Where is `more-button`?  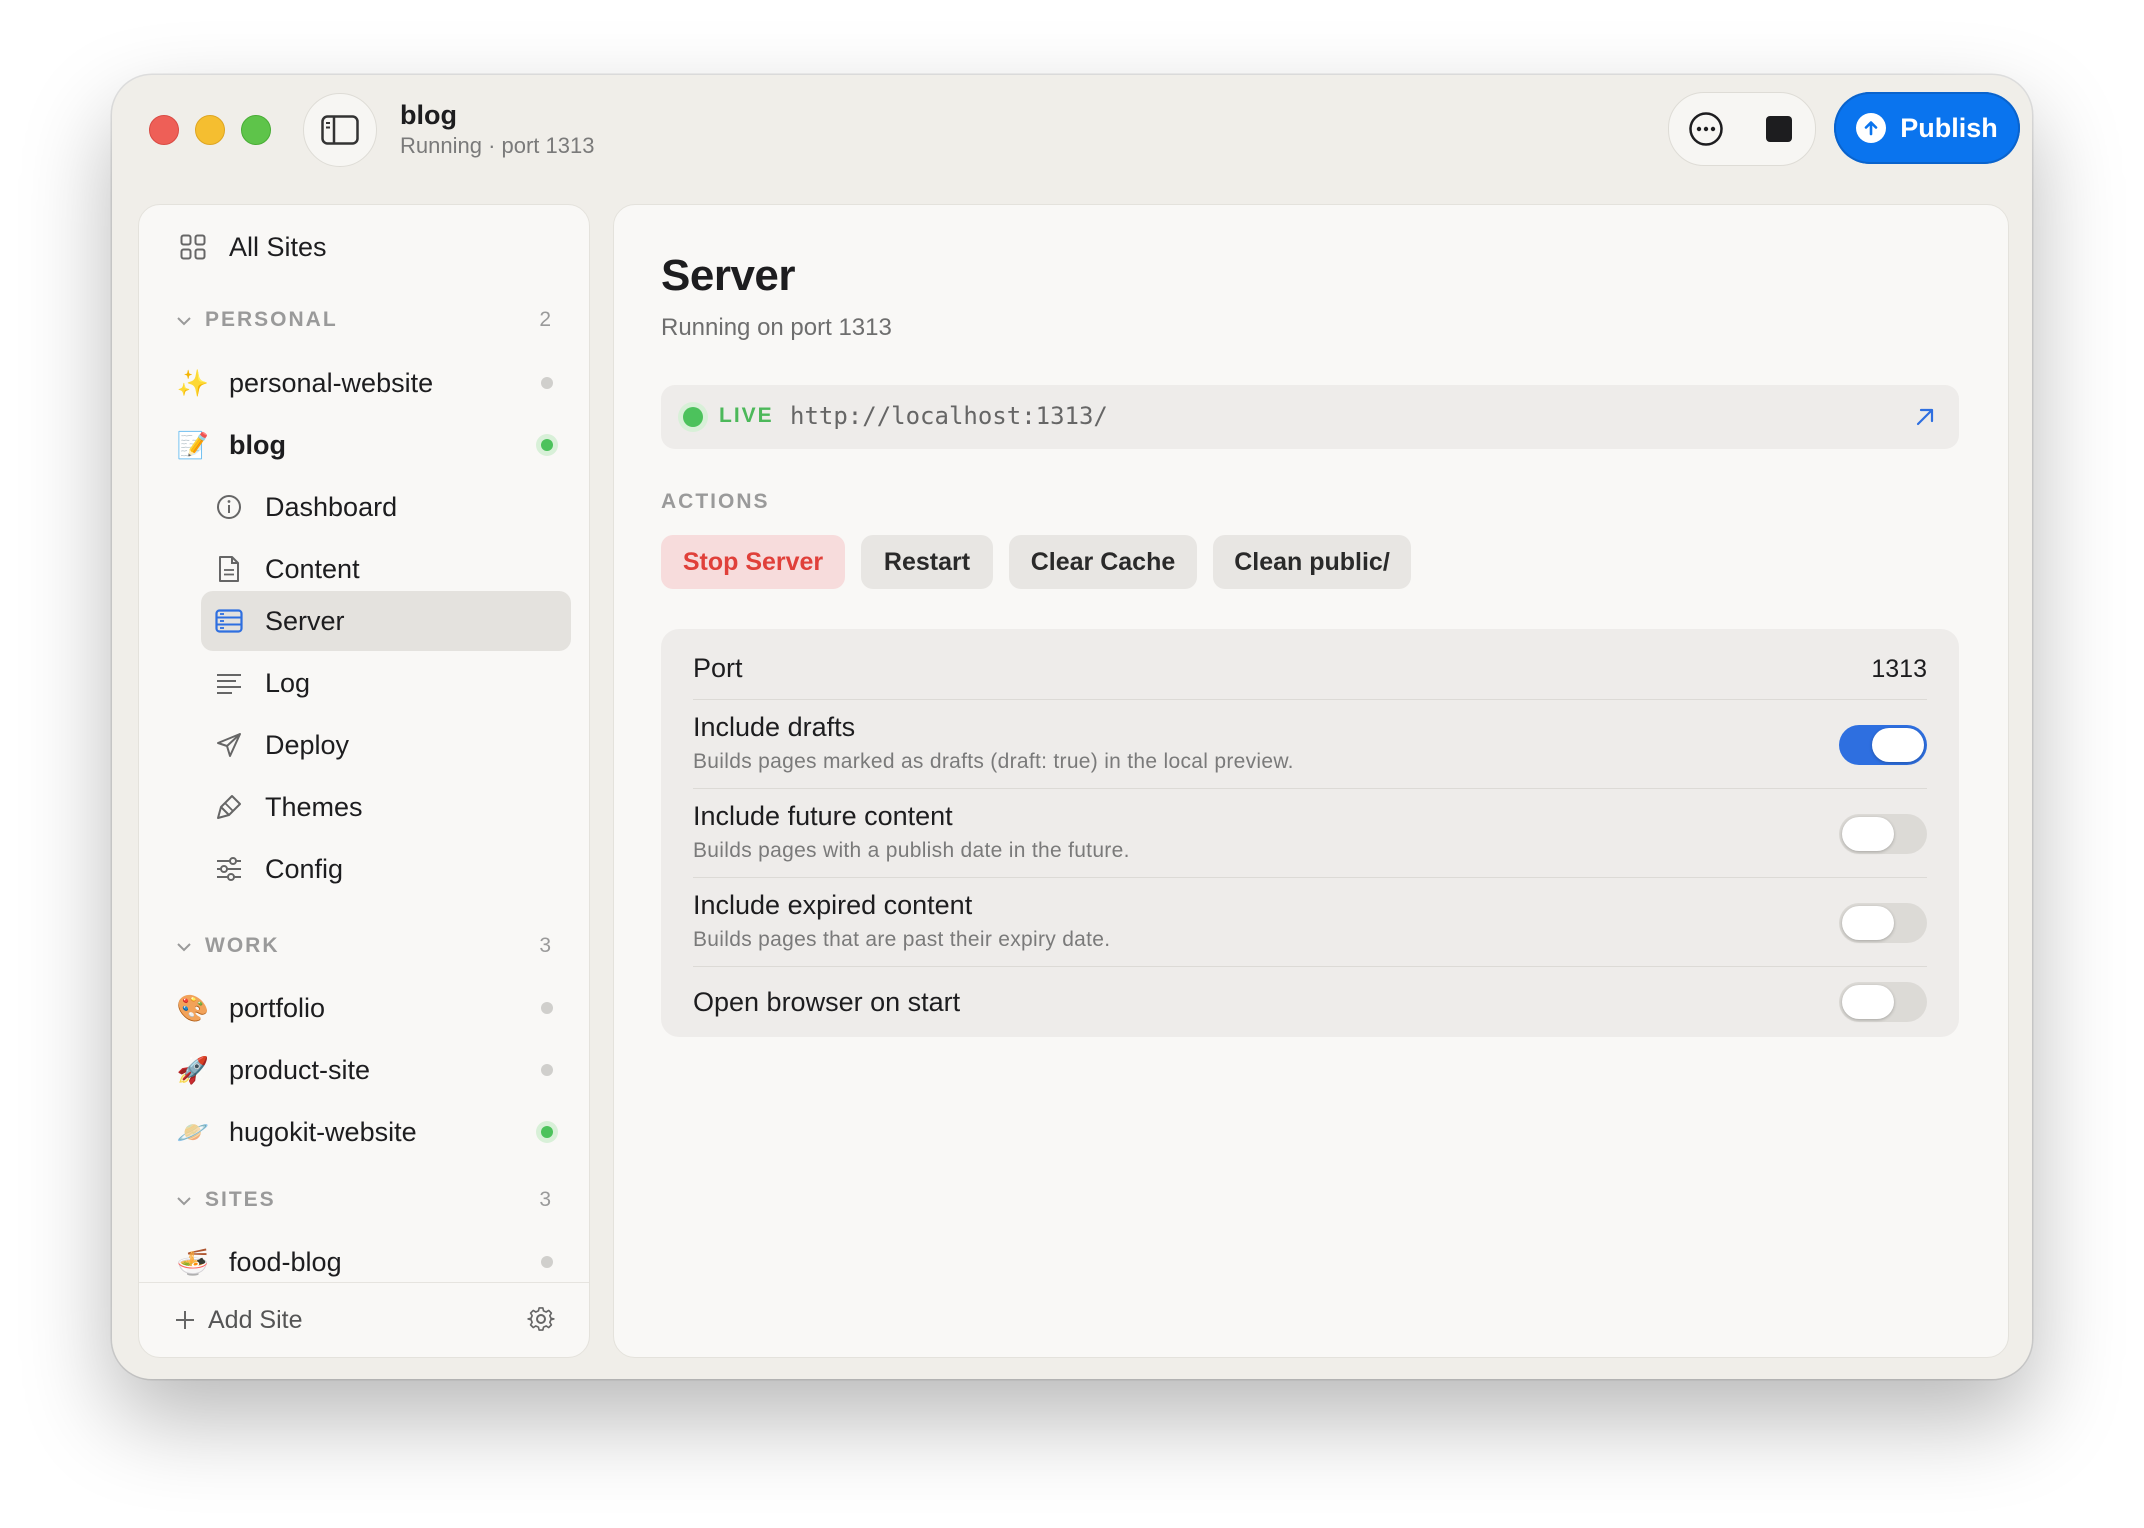
more-button is located at coordinates (1705, 129).